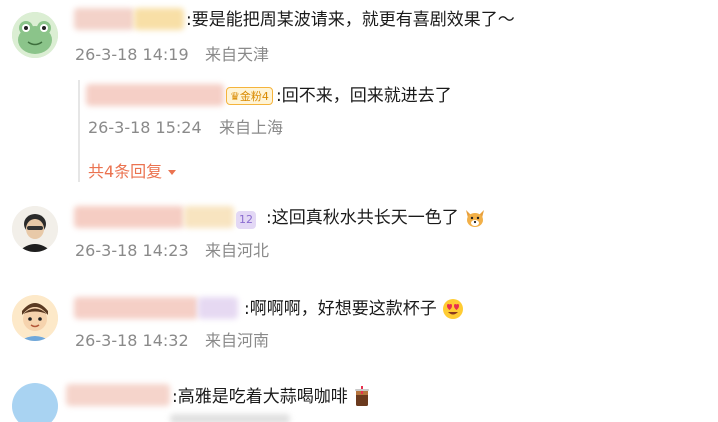 The image size is (718, 422). I want to click on person-avatar-icon, so click(35, 229).